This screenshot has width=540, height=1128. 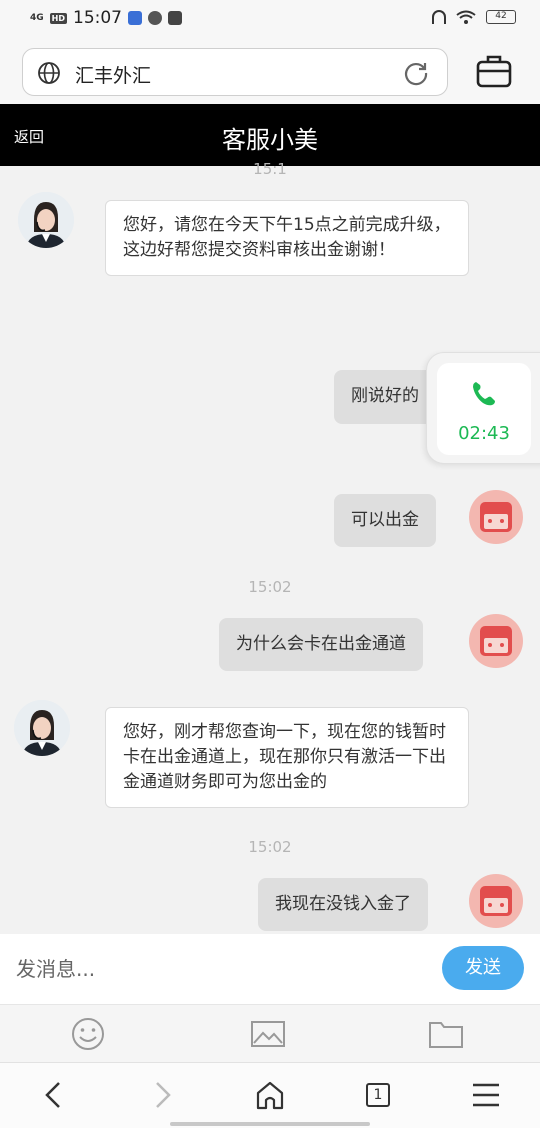 I want to click on attachment-toolbar, so click(x=270, y=1033).